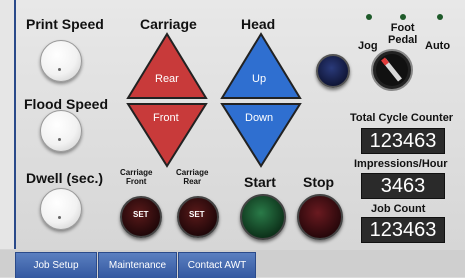 This screenshot has width=465, height=278. What do you see at coordinates (261, 66) in the screenshot?
I see `head-up-button` at bounding box center [261, 66].